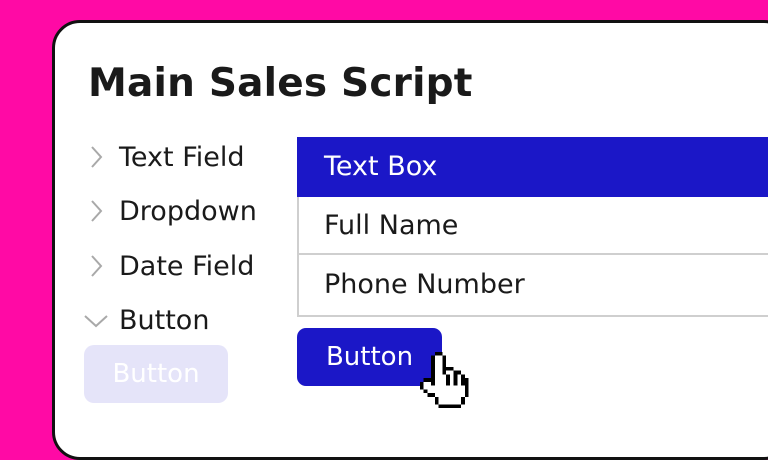  What do you see at coordinates (96, 321) in the screenshot?
I see `chevron-down-icon` at bounding box center [96, 321].